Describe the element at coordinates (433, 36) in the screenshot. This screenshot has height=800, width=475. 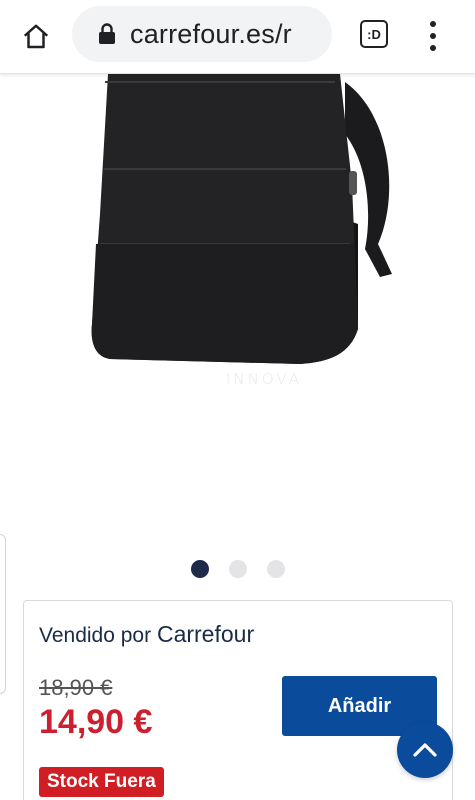
I see `more-vert-icon` at that location.